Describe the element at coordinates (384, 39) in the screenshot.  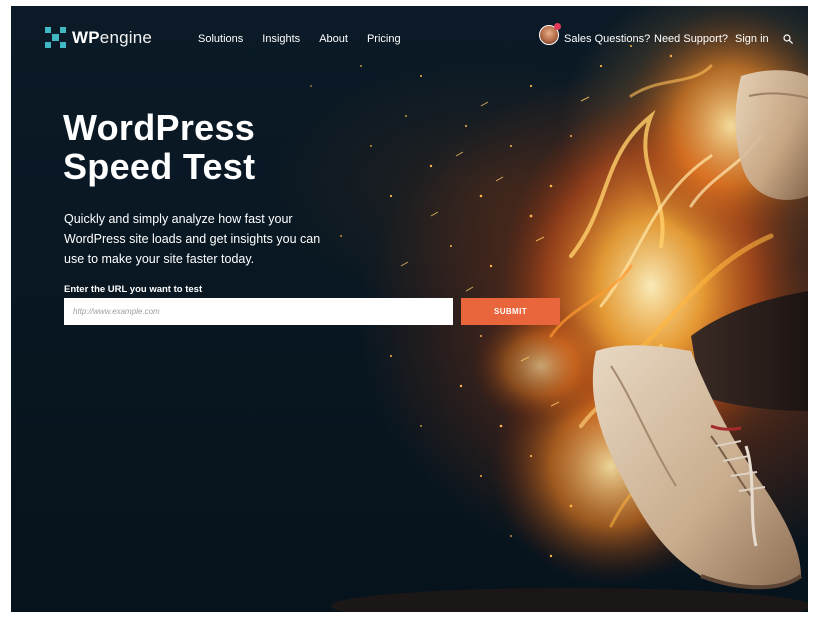
I see `nav-pricing-link: Pricing` at that location.